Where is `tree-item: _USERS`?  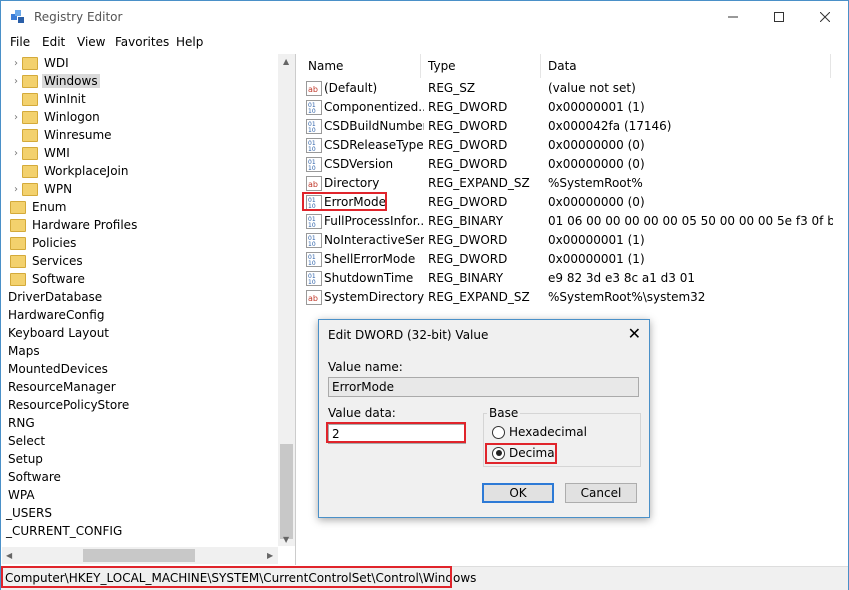
tree-item: _USERS is located at coordinates (29, 513).